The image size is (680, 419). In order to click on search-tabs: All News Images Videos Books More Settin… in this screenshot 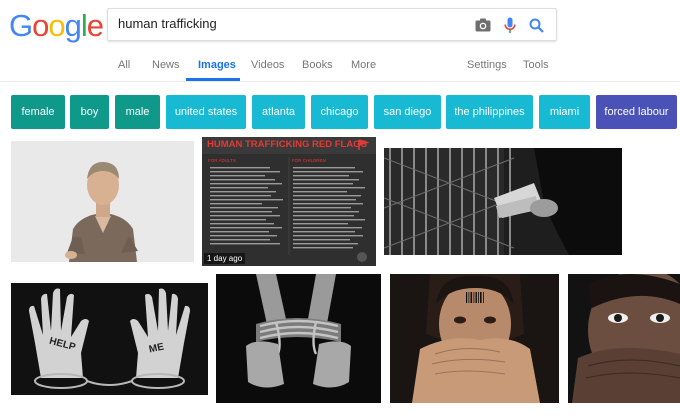, I will do `click(340, 67)`.